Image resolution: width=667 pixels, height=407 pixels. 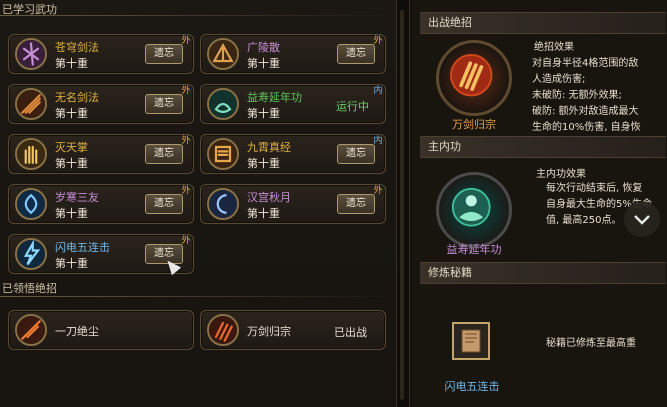 I want to click on skill-card: 广陵散 第十重 遗忘 外, so click(x=293, y=54).